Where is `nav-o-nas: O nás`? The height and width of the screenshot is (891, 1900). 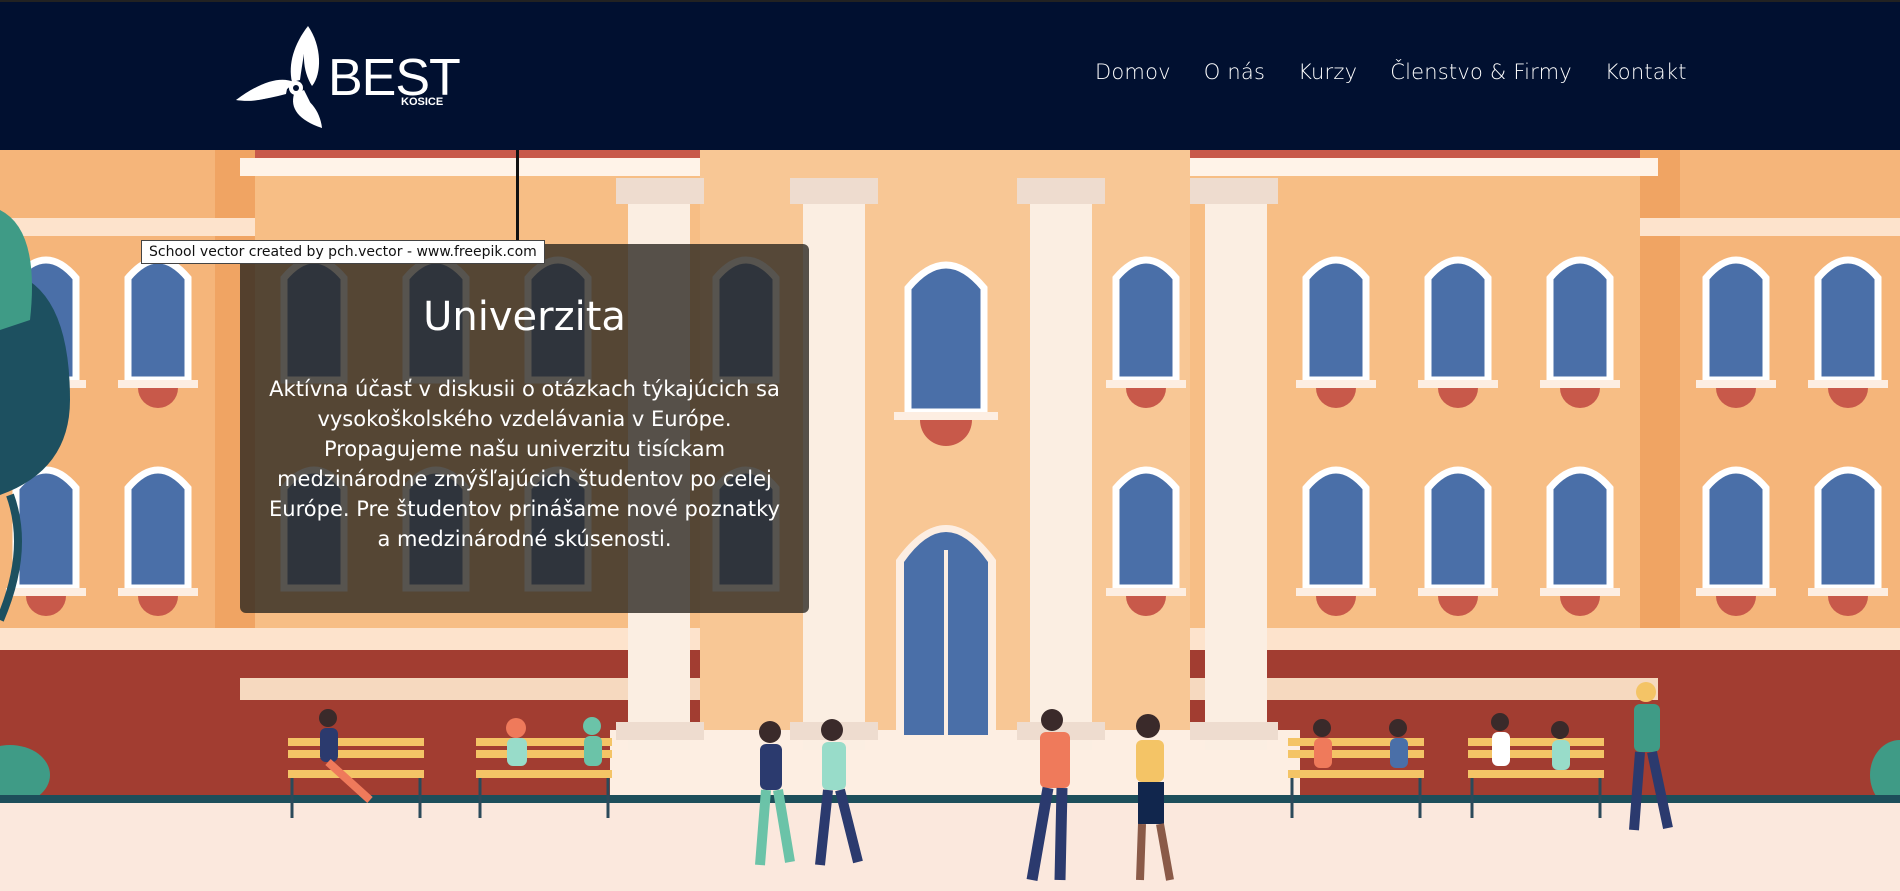
nav-o-nas: O nás is located at coordinates (1234, 72).